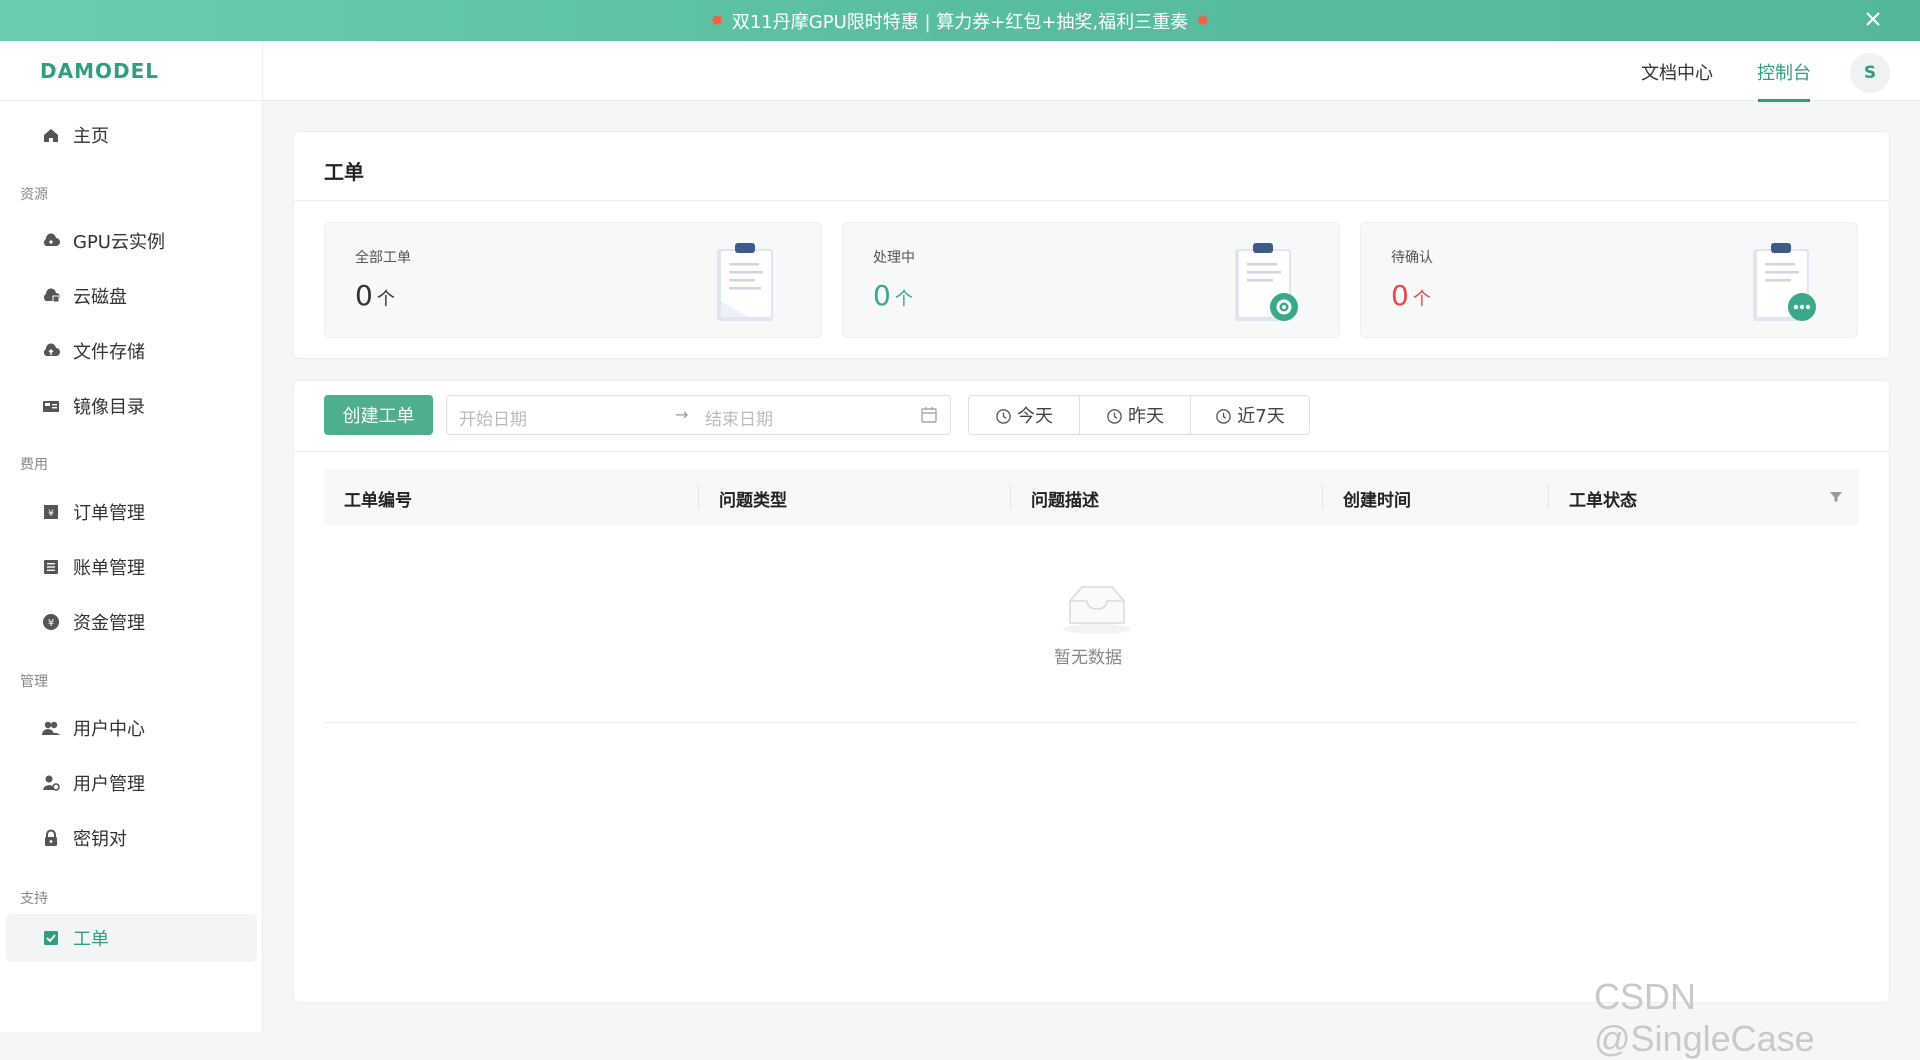  What do you see at coordinates (34, 899) in the screenshot?
I see `nav-group-support: 支持` at bounding box center [34, 899].